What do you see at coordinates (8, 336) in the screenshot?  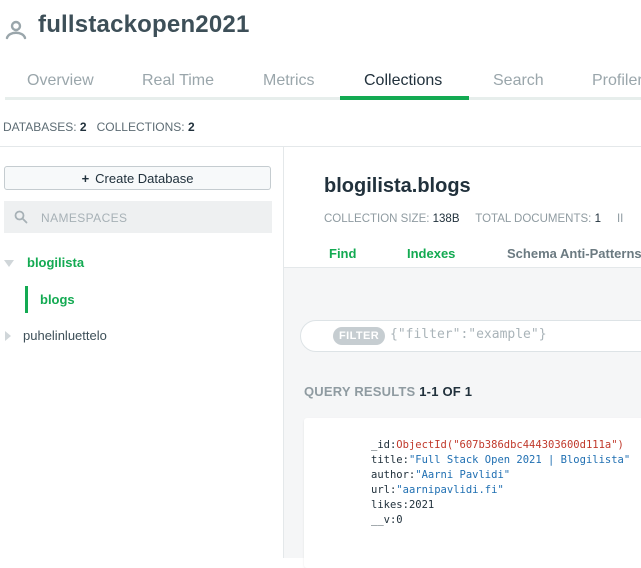 I see `caret-right-icon` at bounding box center [8, 336].